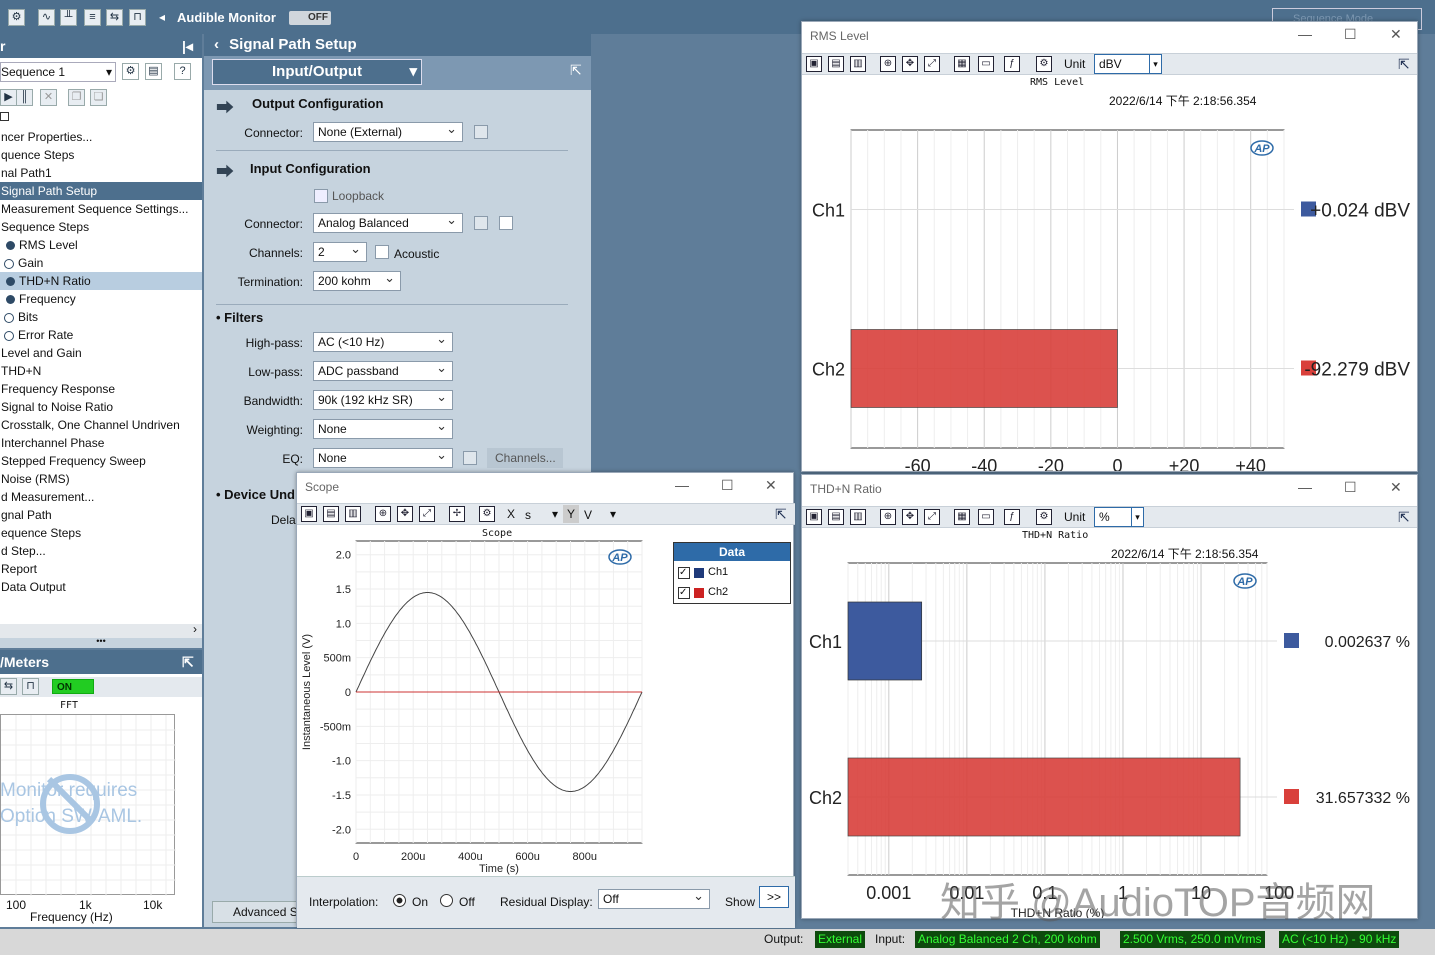  Describe the element at coordinates (1128, 64) in the screenshot. I see `unit-select: dBV ▾` at that location.